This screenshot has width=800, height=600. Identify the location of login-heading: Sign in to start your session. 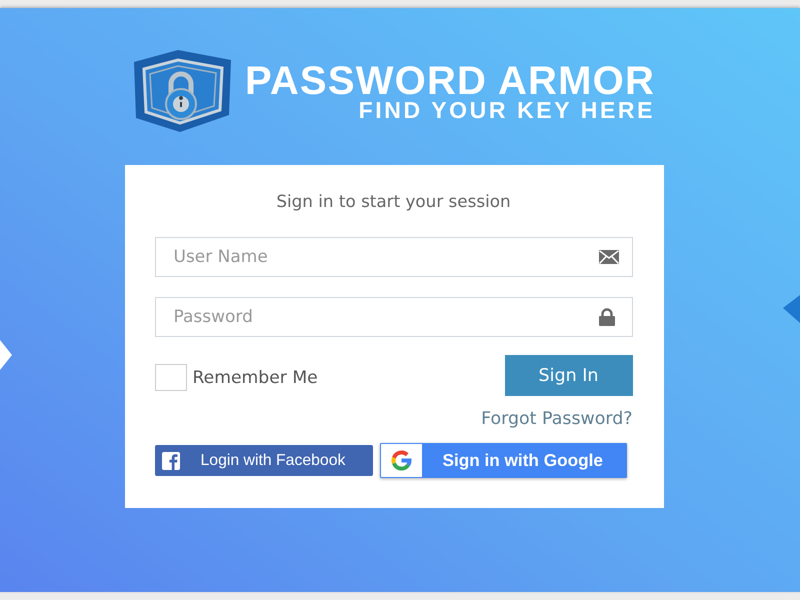
(393, 201).